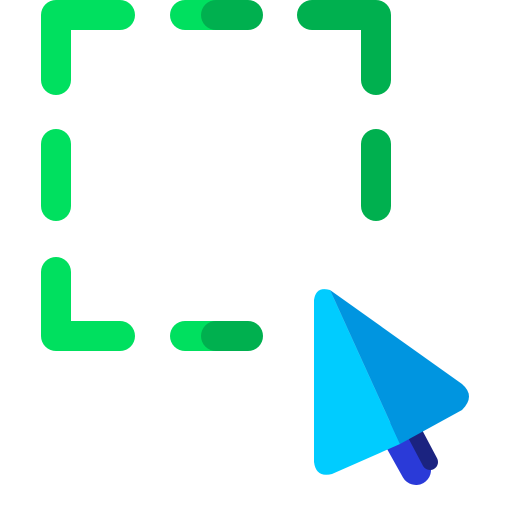  What do you see at coordinates (88, 304) in the screenshot?
I see `corner-bottom-left` at bounding box center [88, 304].